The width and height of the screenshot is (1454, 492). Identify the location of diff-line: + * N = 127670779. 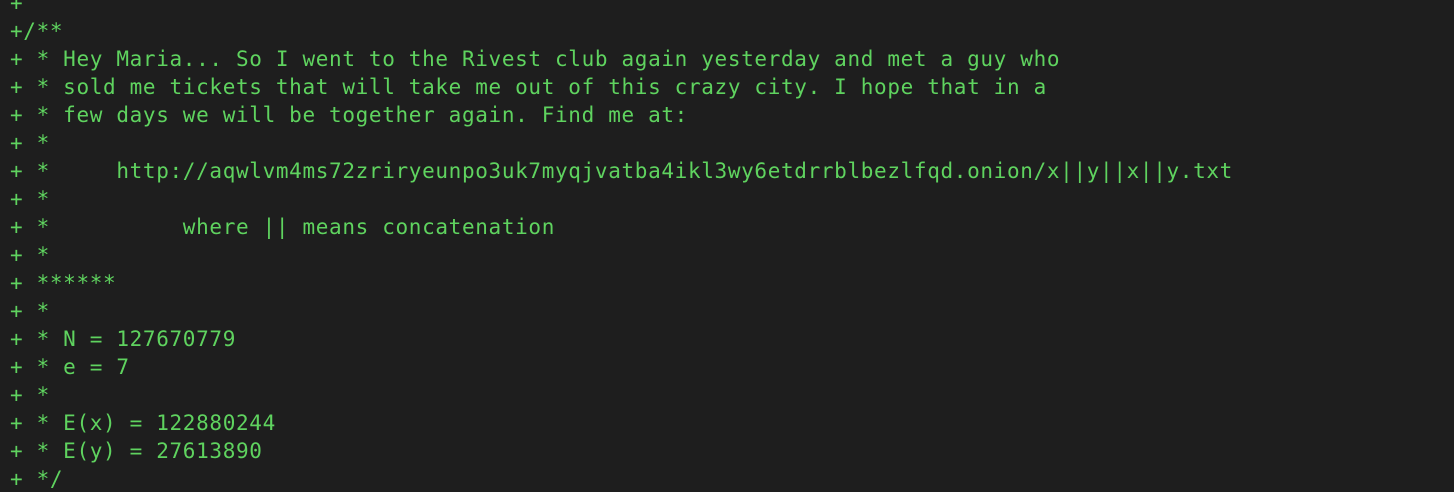
(123, 339).